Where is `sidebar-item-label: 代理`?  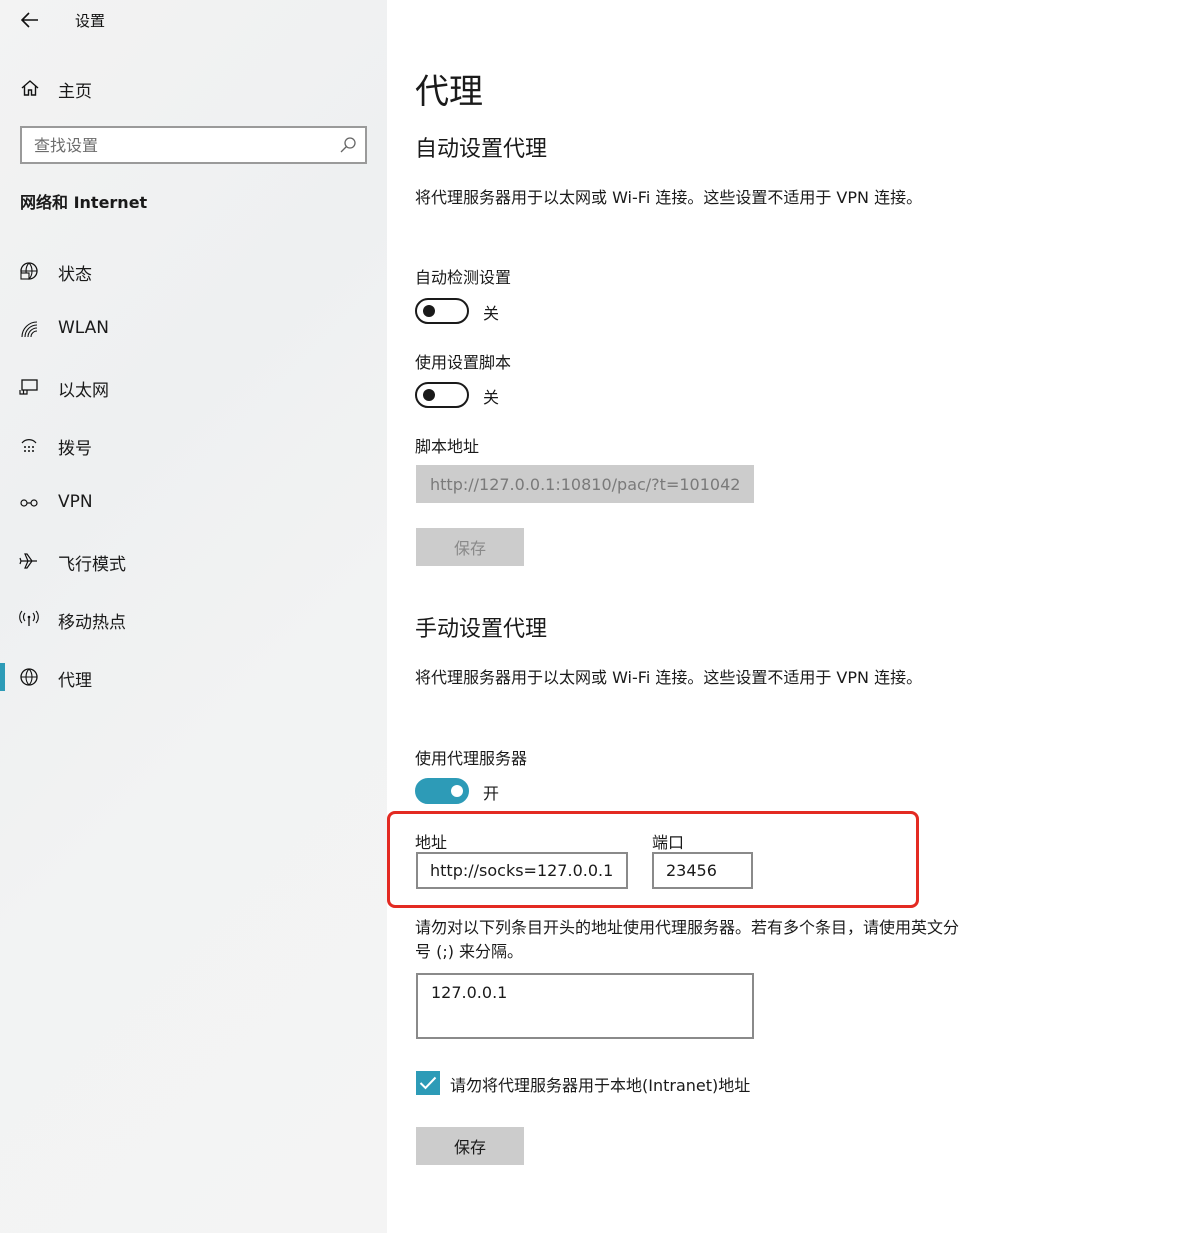
sidebar-item-label: 代理 is located at coordinates (75, 681).